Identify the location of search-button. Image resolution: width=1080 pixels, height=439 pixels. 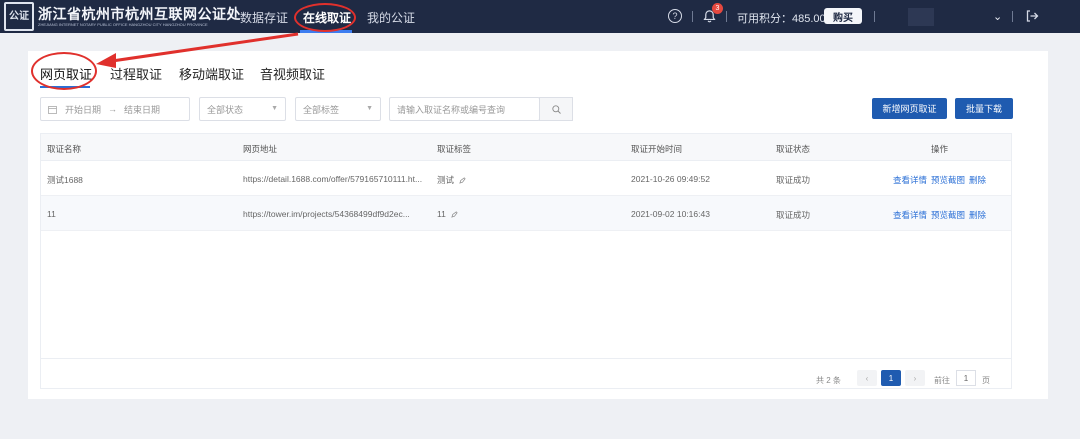
(556, 109).